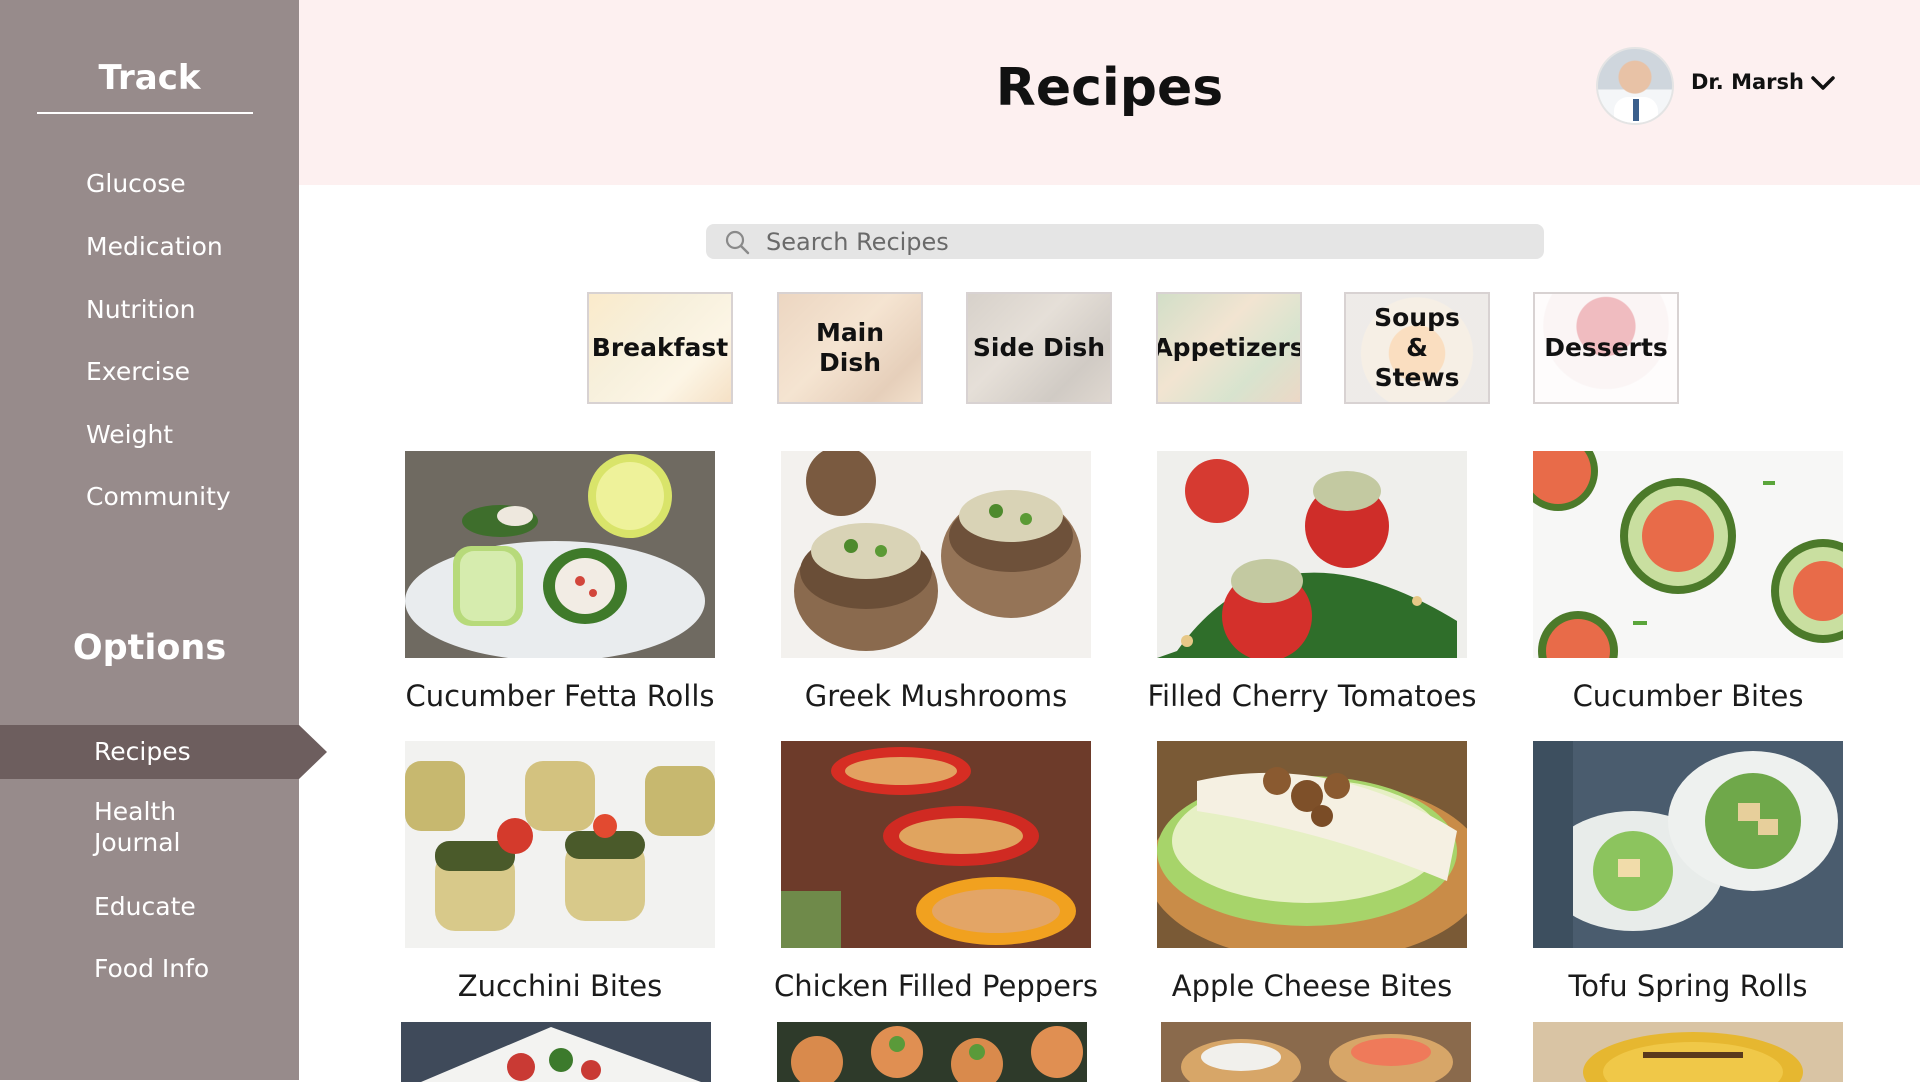  I want to click on cherry-tomatoes-image, so click(1312, 554).